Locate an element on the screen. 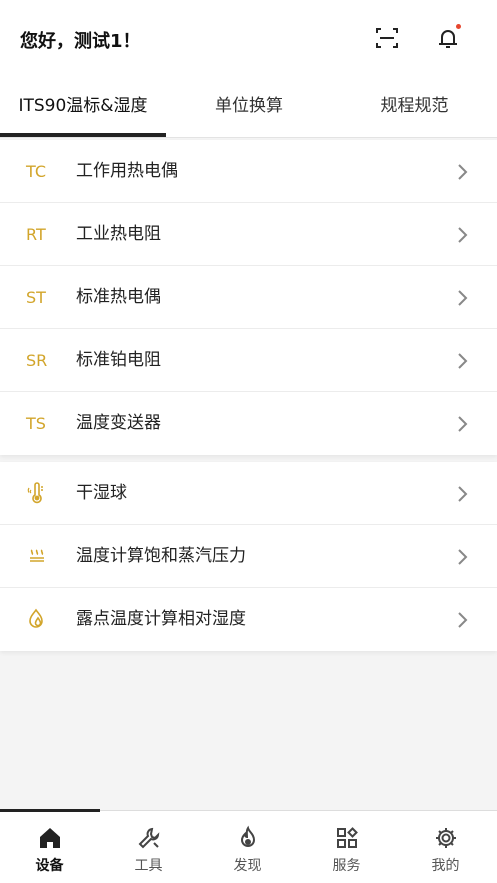 Image resolution: width=497 pixels, height=883 pixels. list-item-code: TC is located at coordinates (36, 171).